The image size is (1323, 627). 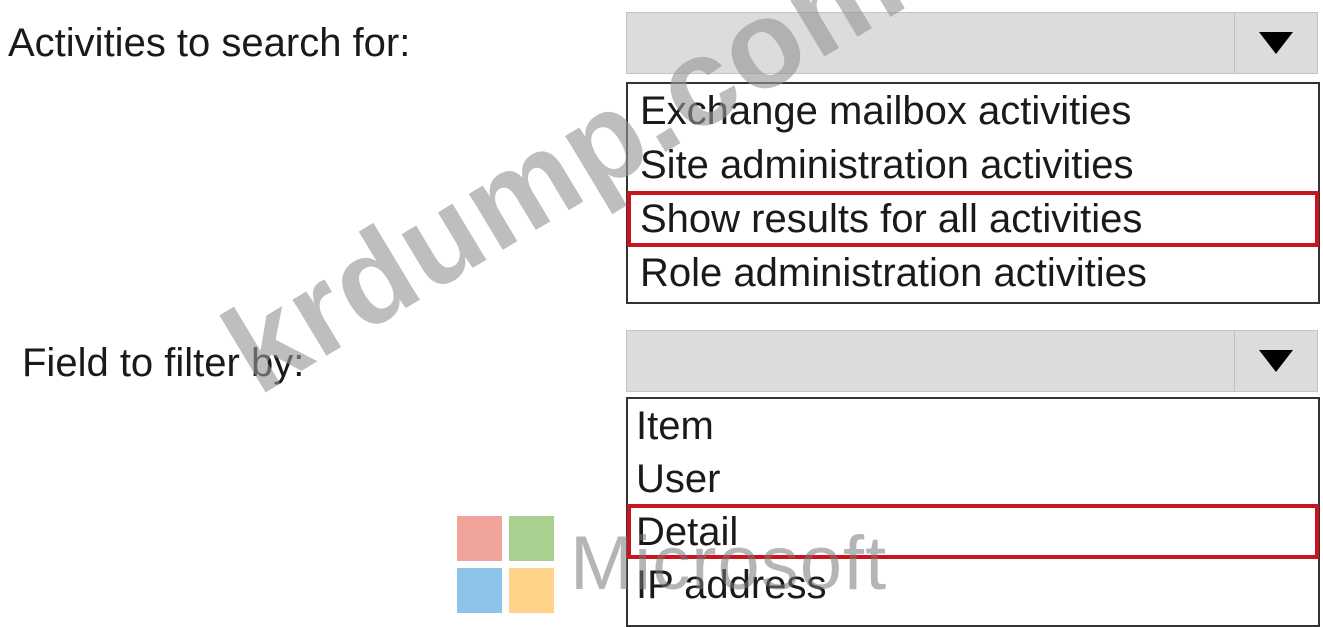 What do you see at coordinates (209, 43) in the screenshot?
I see `activities-label: Activities to search for:` at bounding box center [209, 43].